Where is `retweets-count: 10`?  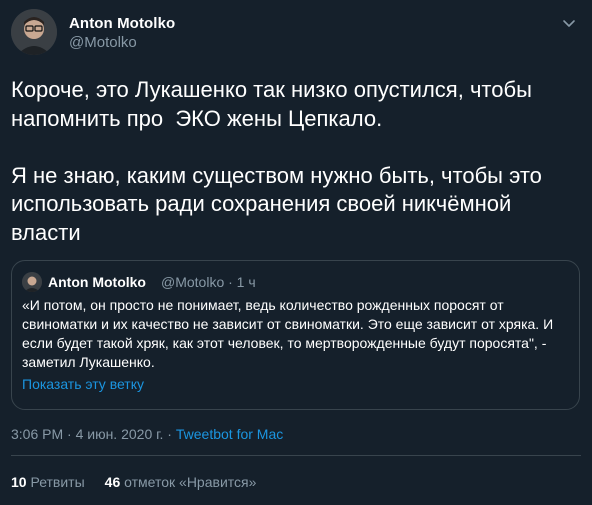 retweets-count: 10 is located at coordinates (19, 482).